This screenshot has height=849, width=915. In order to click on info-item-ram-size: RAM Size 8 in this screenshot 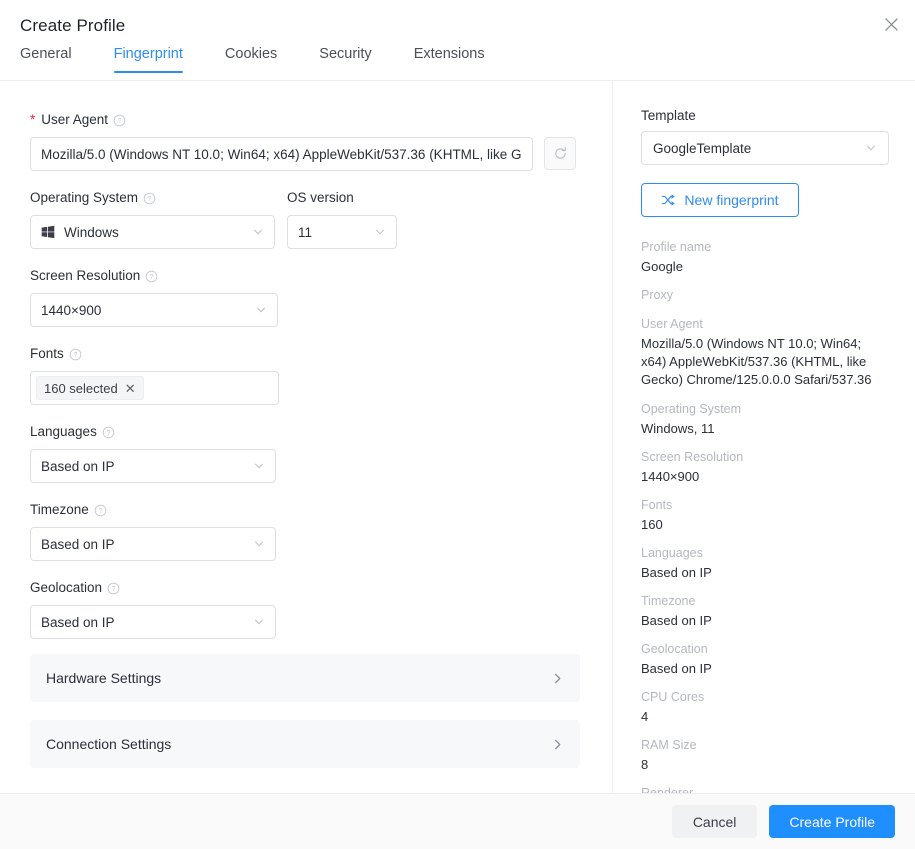, I will do `click(765, 755)`.